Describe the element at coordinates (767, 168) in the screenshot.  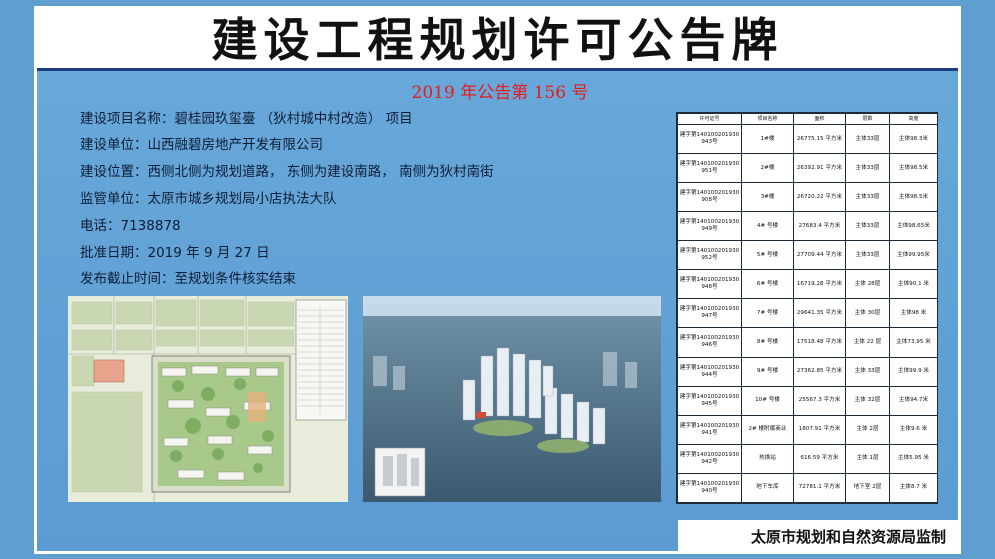
I see `cell-name: 2#楼` at that location.